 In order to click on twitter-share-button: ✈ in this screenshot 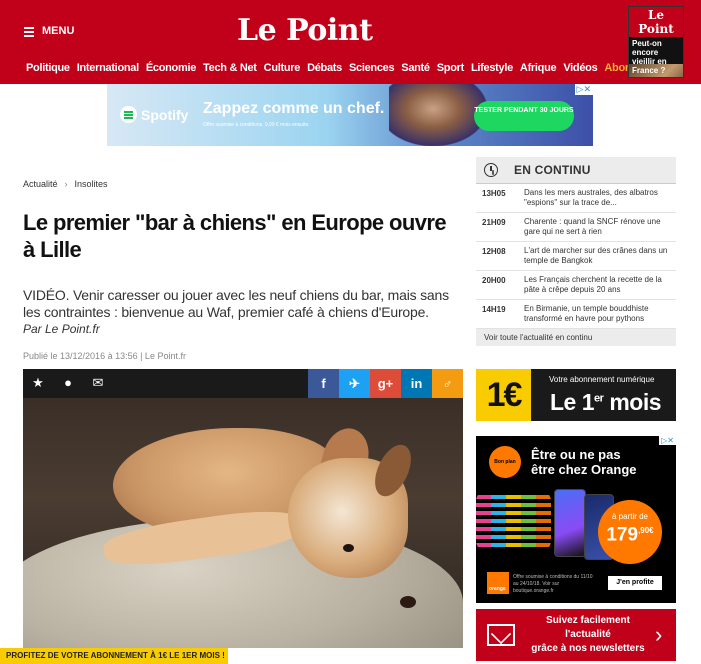, I will do `click(354, 383)`.